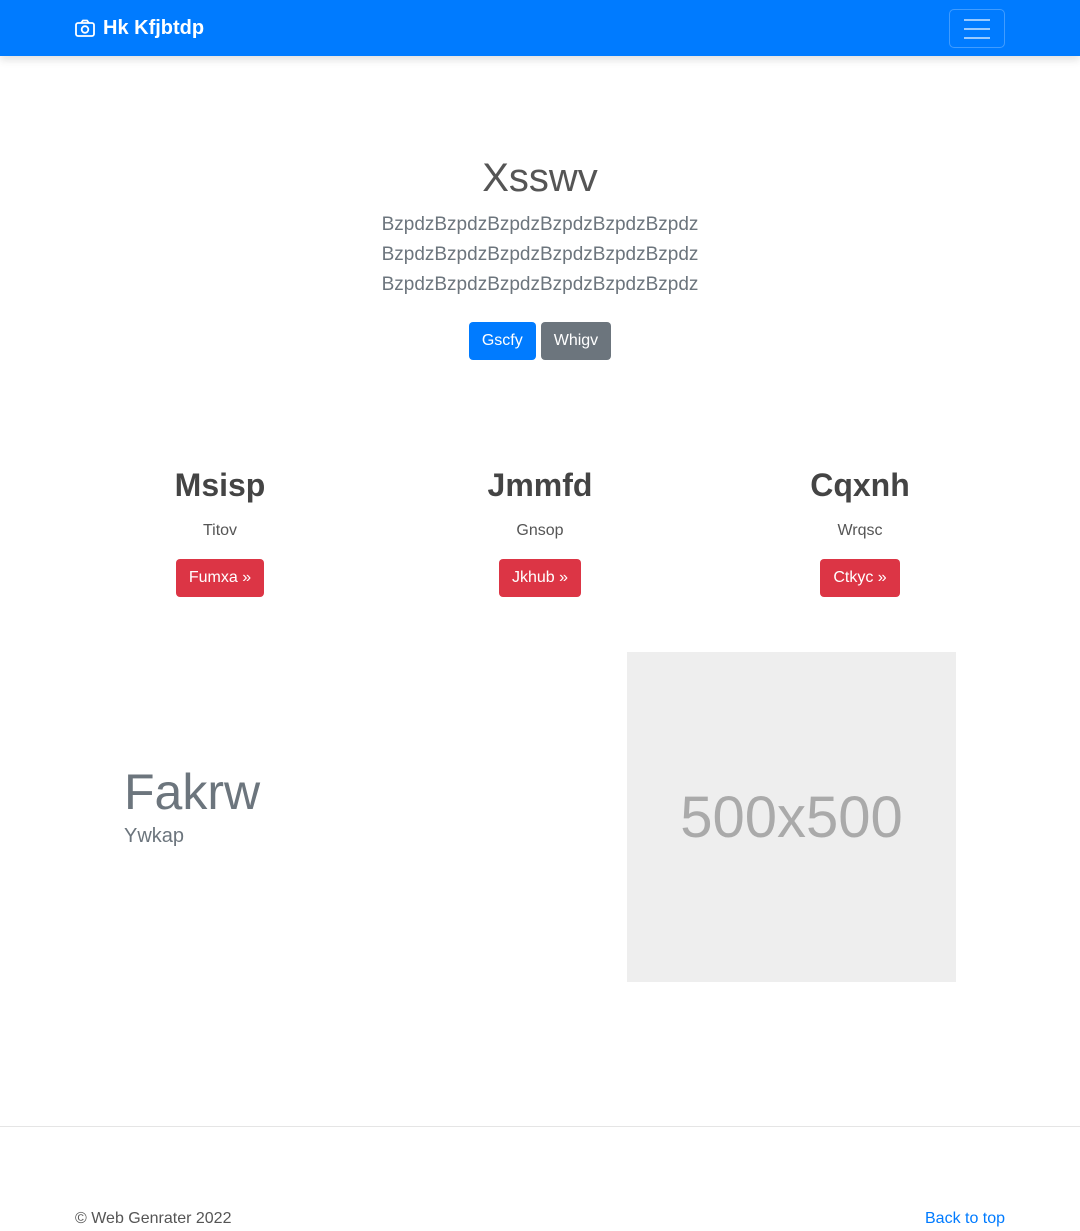 The width and height of the screenshot is (1080, 1231). I want to click on featurette-heading: Fakrw, so click(192, 792).